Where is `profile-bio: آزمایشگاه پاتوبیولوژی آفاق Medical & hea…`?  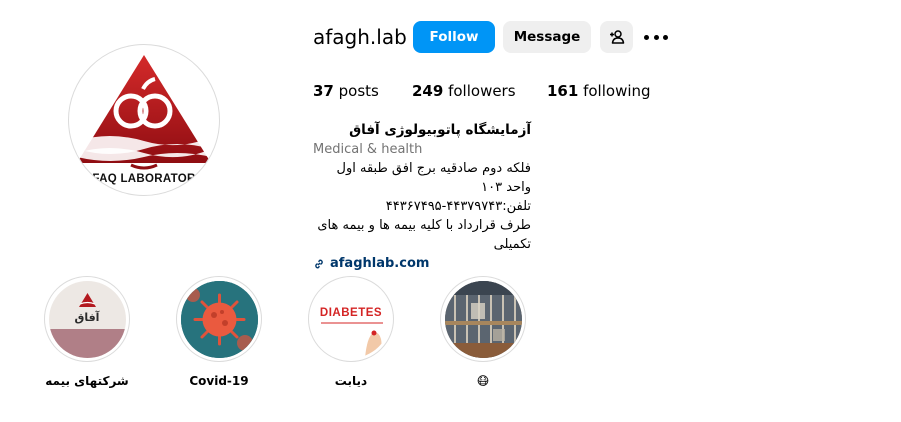 profile-bio: آزمایشگاه پاتوبیولوژی آفاق Medical & hea… is located at coordinates (478, 197).